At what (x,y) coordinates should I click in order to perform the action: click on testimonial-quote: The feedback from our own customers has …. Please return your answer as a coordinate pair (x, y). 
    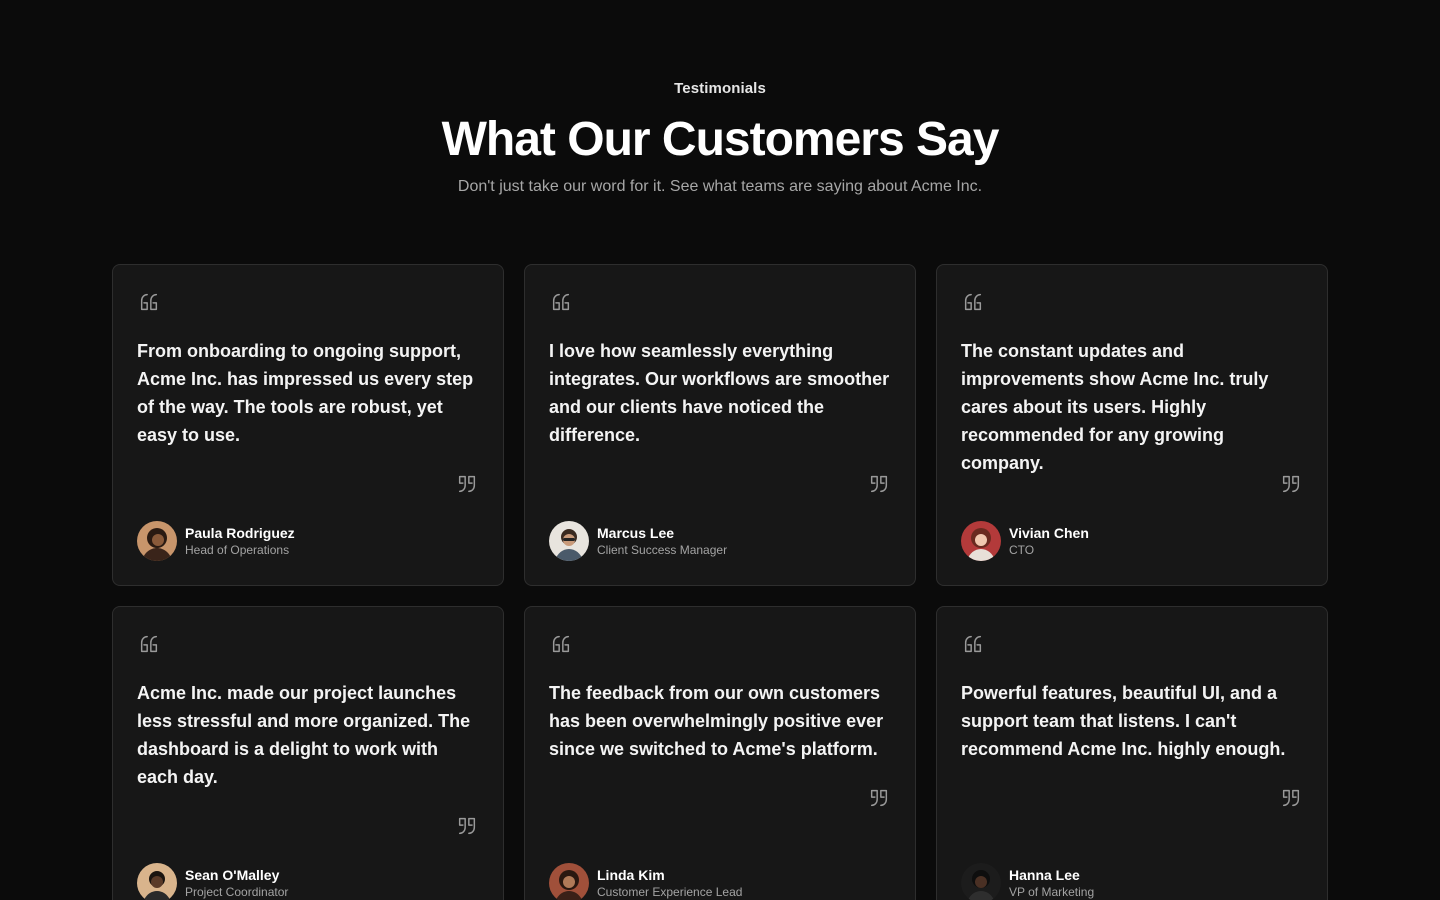
    Looking at the image, I should click on (716, 721).